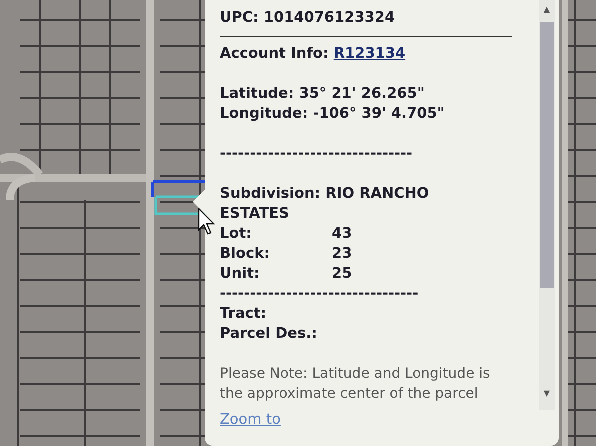 The image size is (596, 446). Describe the element at coordinates (343, 254) in the screenshot. I see `field-value: 23` at that location.